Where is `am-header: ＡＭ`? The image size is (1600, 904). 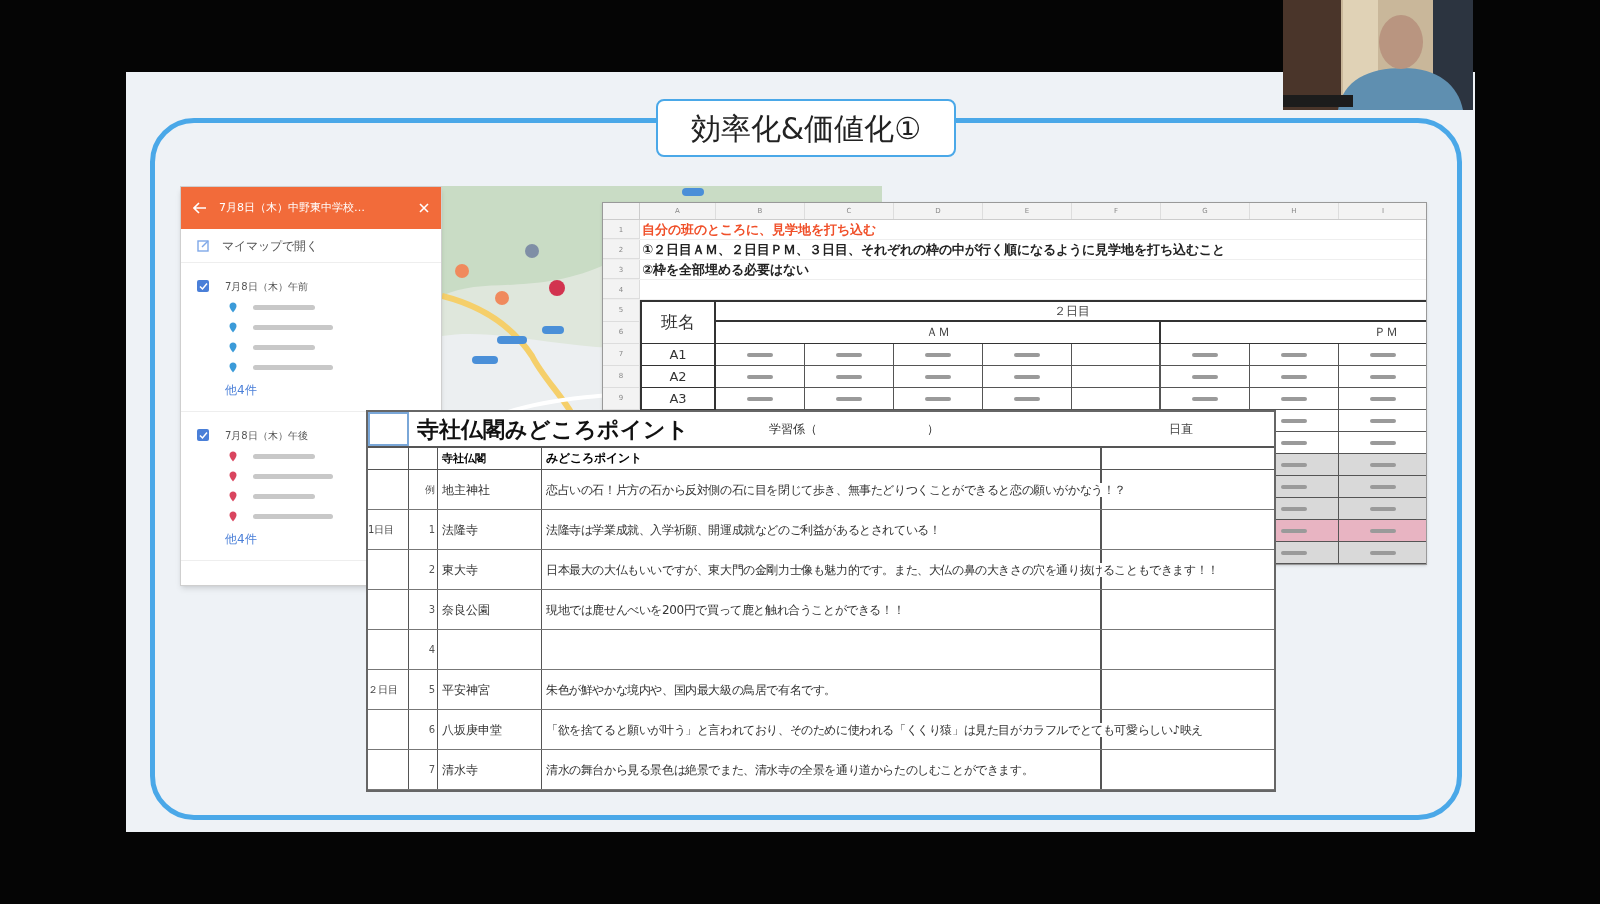 am-header: ＡＭ is located at coordinates (938, 332).